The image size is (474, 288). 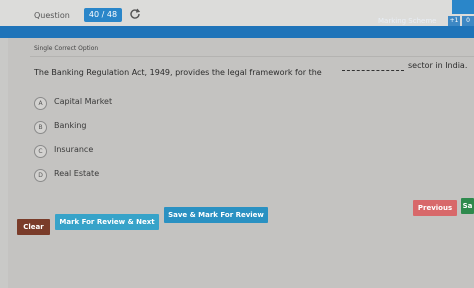 I want to click on blank-line, so click(x=373, y=70).